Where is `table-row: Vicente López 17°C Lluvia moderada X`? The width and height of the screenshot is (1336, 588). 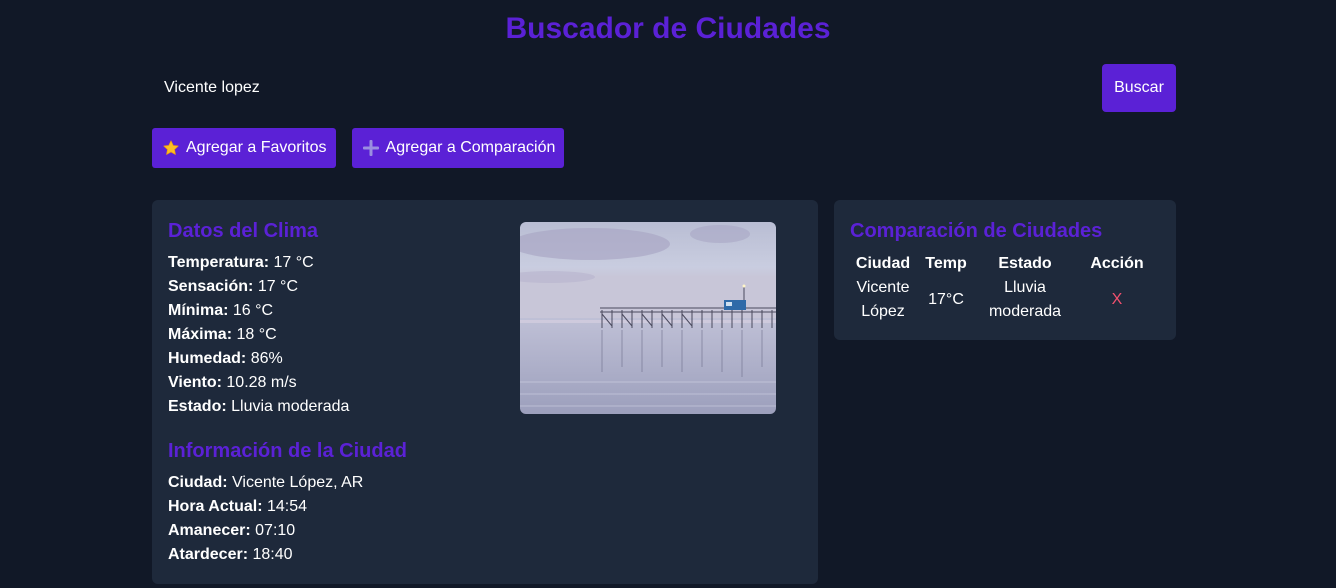
table-row: Vicente López 17°C Lluvia moderada X is located at coordinates (1005, 300).